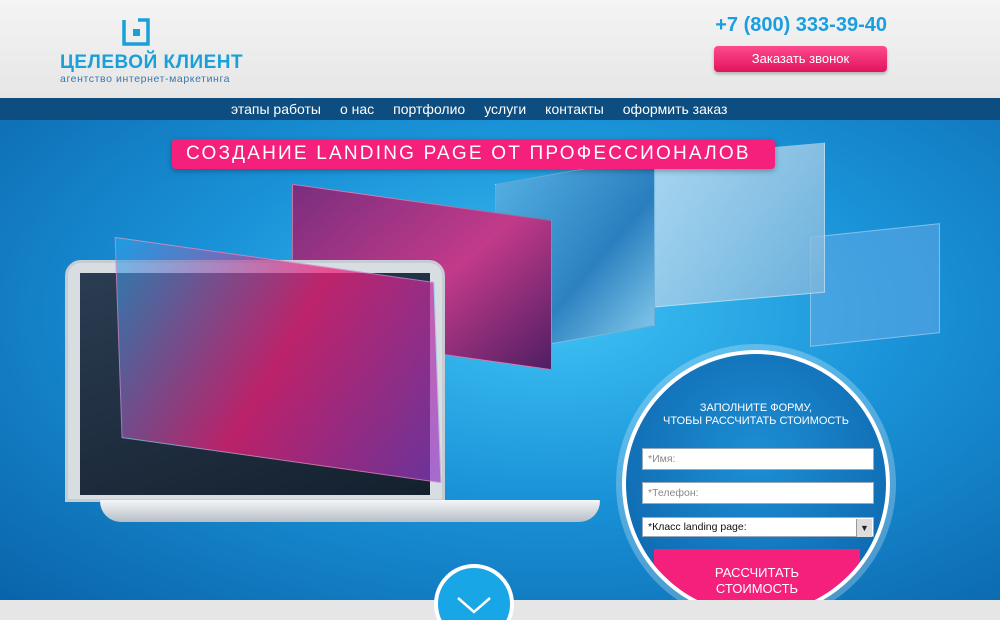 The height and width of the screenshot is (620, 1000). What do you see at coordinates (276, 109) in the screenshot?
I see `nav-item-stages: этапы работы` at bounding box center [276, 109].